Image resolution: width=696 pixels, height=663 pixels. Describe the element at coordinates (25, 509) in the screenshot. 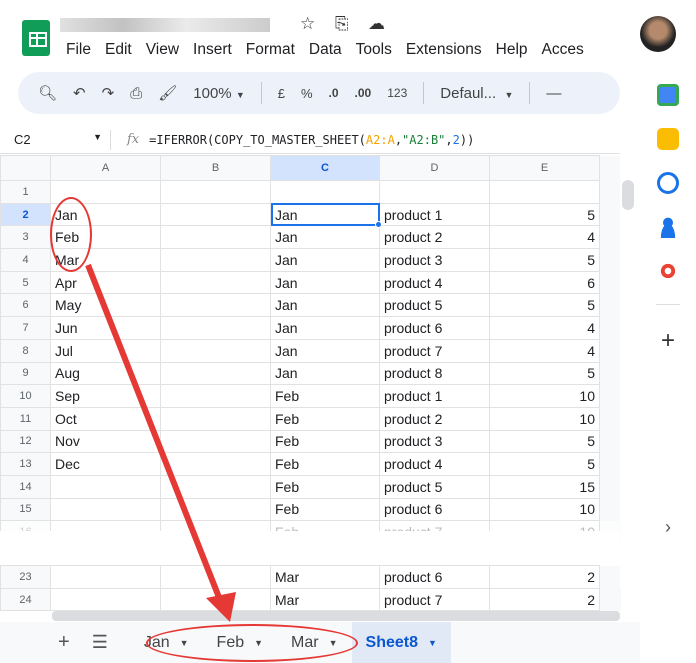

I see `row-header: 15` at that location.